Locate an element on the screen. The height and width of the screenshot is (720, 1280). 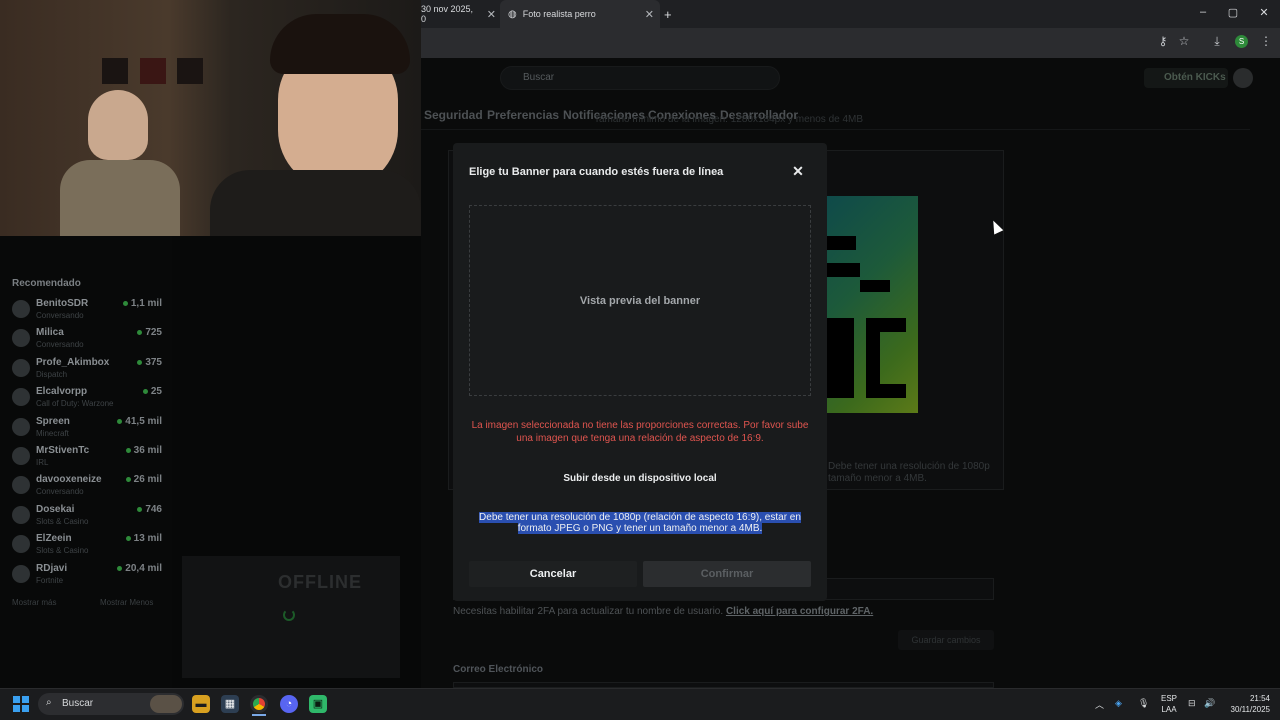
viewer-value: 746 is located at coordinates (153, 509).